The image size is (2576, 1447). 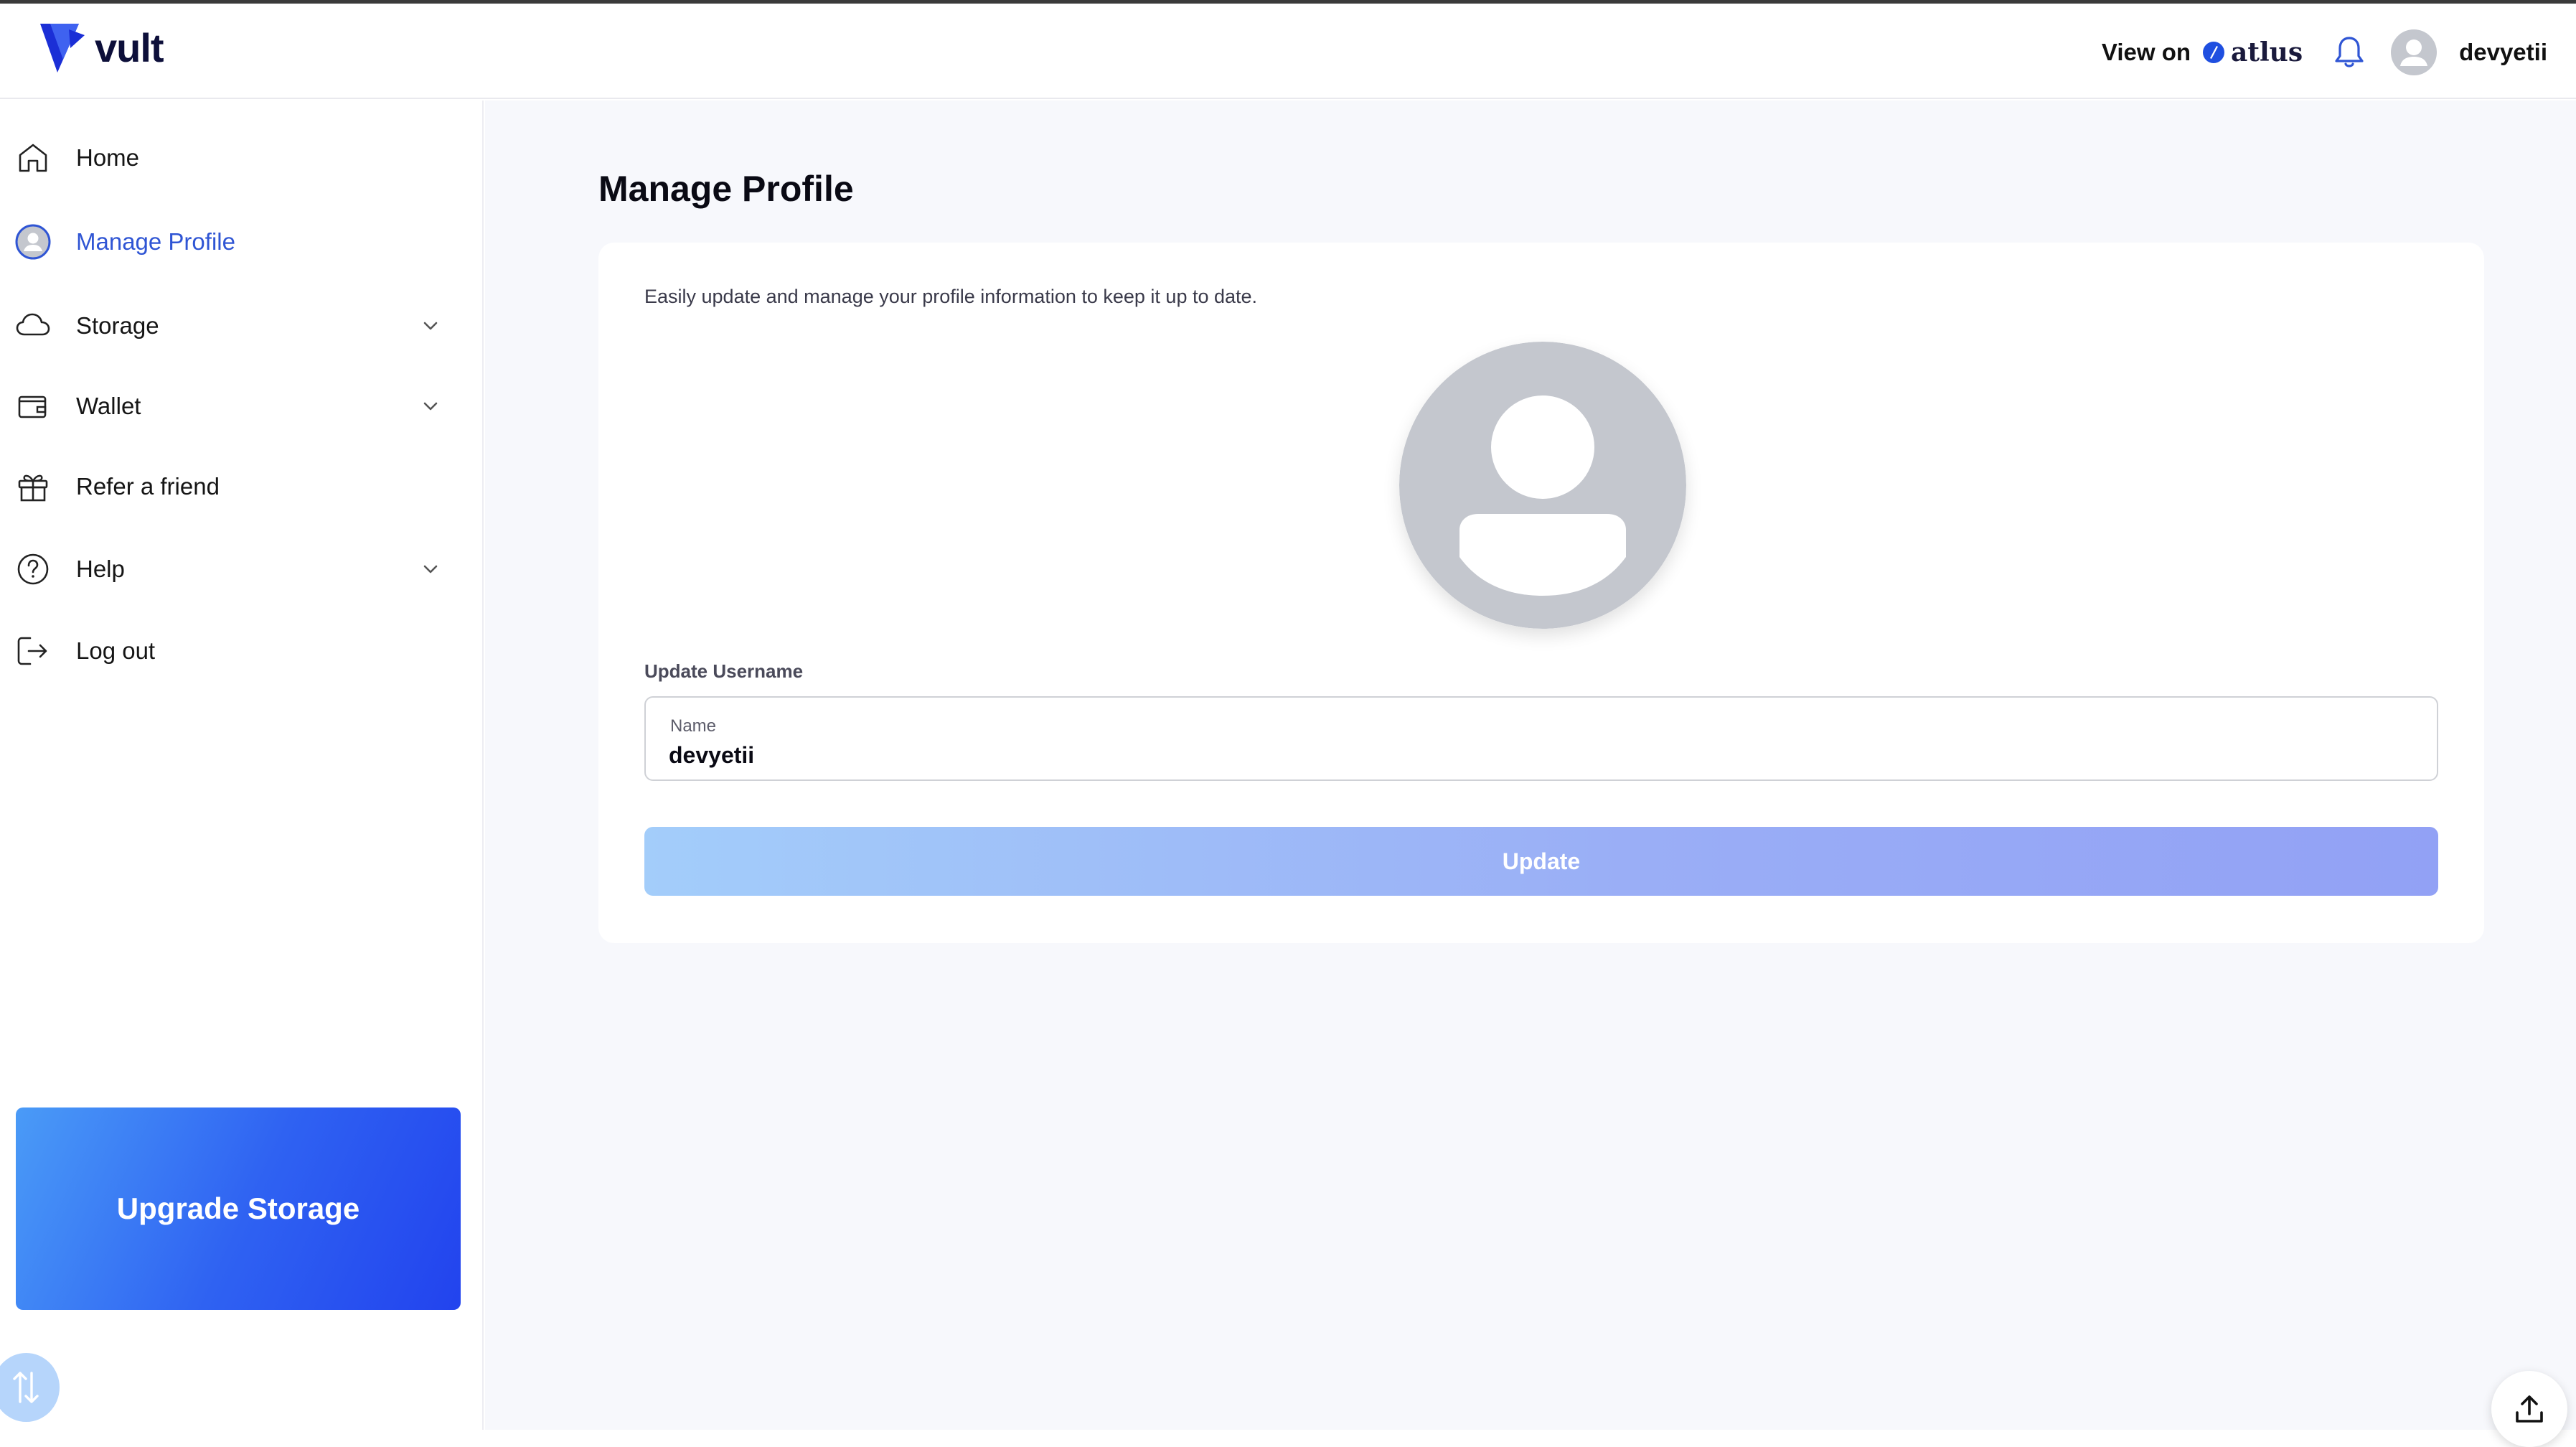 I want to click on update-username-label: Update Username, so click(x=724, y=671).